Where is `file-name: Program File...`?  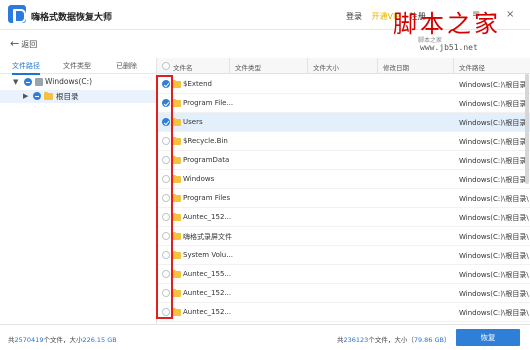 file-name: Program File... is located at coordinates (208, 103).